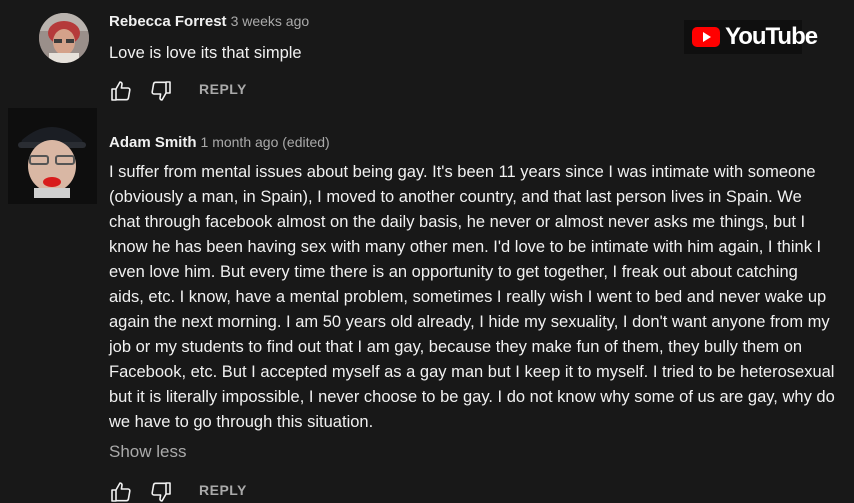 This screenshot has width=854, height=503. What do you see at coordinates (265, 142) in the screenshot?
I see `comment-timestamp: 1 month ago (edited)` at bounding box center [265, 142].